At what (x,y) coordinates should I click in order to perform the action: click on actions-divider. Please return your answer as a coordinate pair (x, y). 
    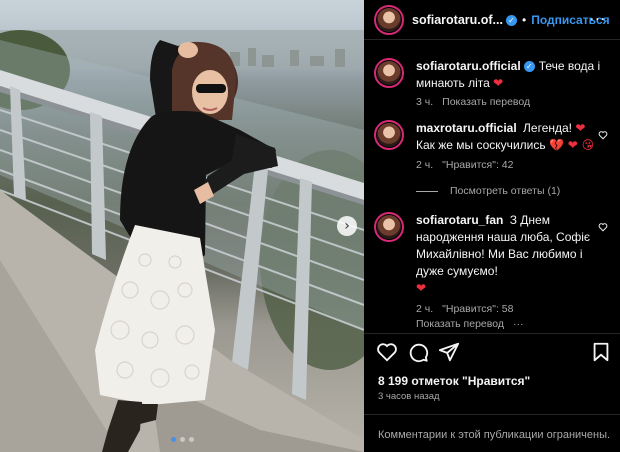
    Looking at the image, I should click on (492, 333).